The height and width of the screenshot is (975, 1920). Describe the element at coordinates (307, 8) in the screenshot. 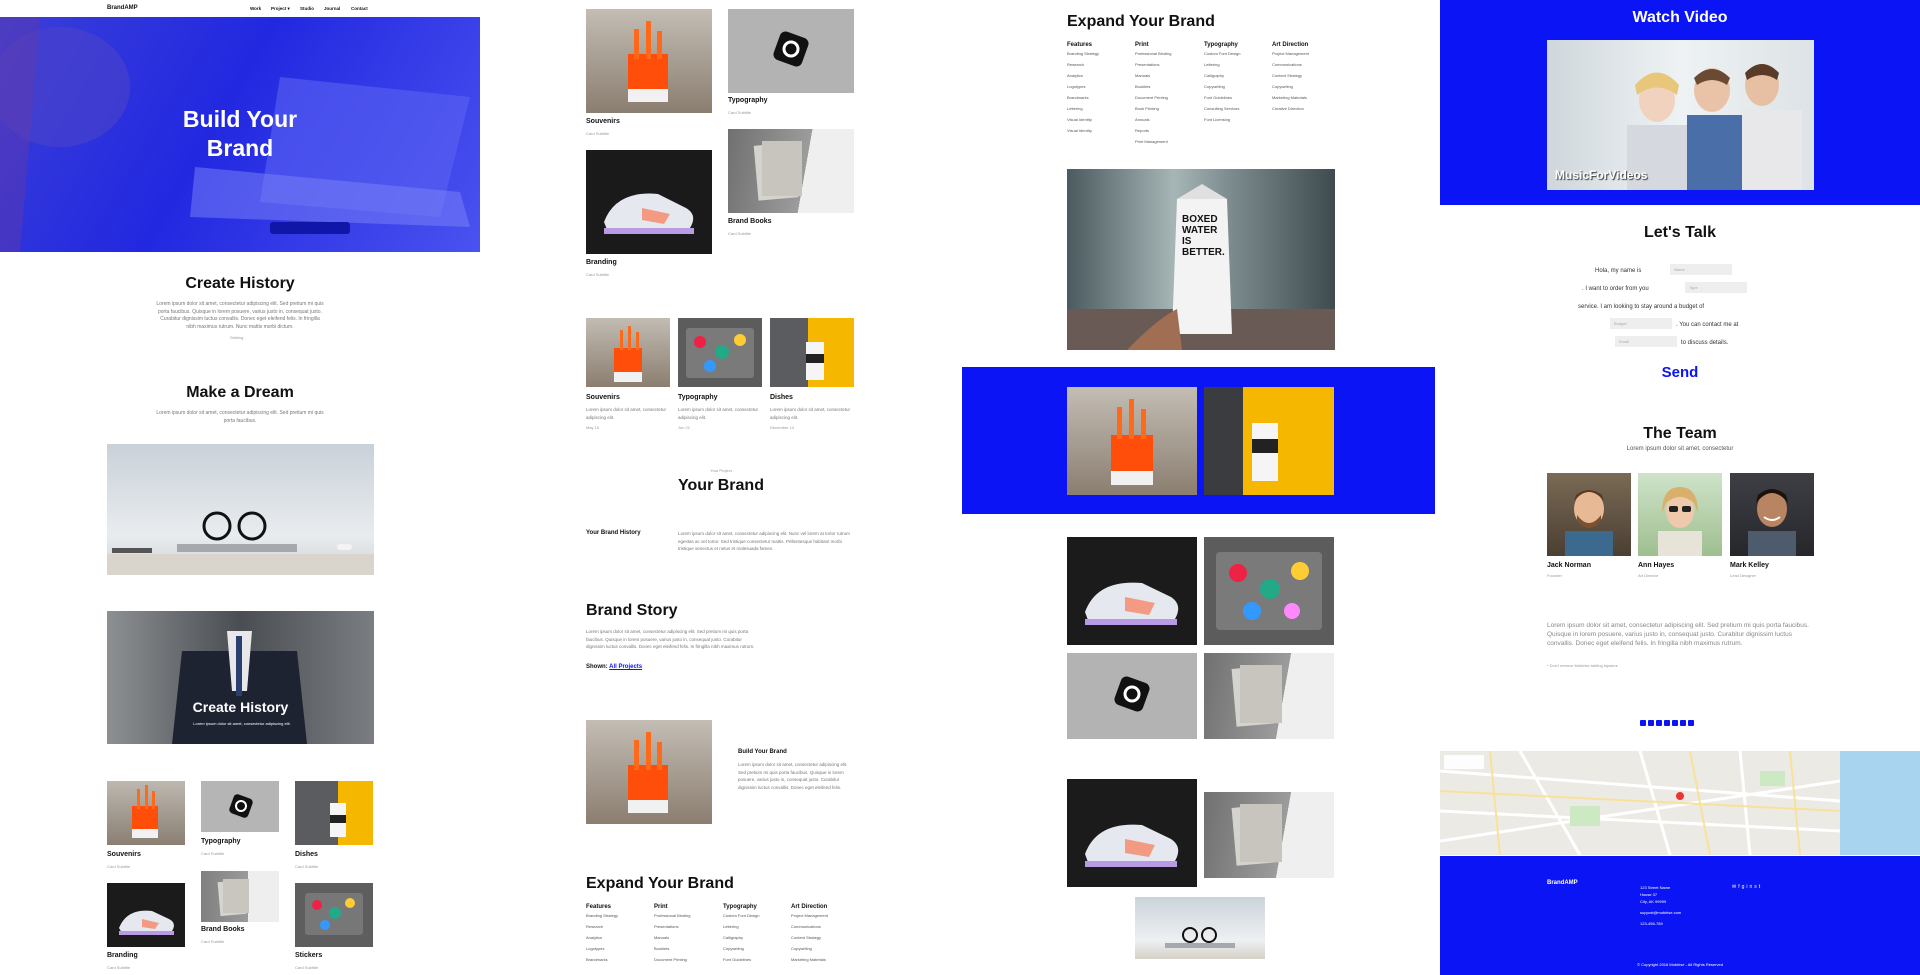

I see `nav-item-studio: Studio` at that location.